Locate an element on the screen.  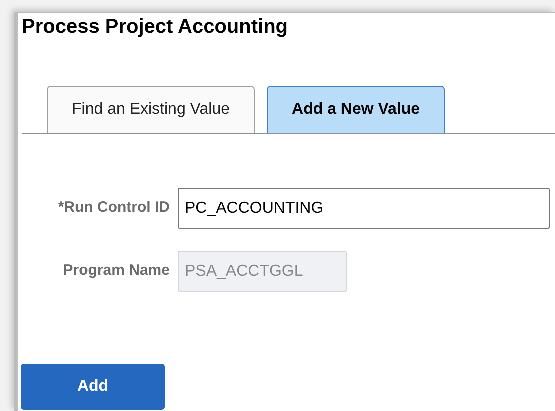
page-title: Process Project Accounting is located at coordinates (155, 27).